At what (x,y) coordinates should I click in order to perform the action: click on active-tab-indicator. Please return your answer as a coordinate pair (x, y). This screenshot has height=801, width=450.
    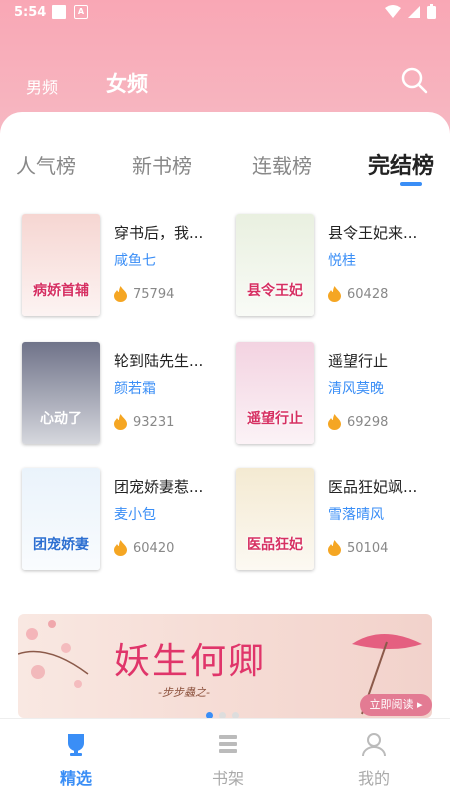
    Looking at the image, I should click on (411, 184).